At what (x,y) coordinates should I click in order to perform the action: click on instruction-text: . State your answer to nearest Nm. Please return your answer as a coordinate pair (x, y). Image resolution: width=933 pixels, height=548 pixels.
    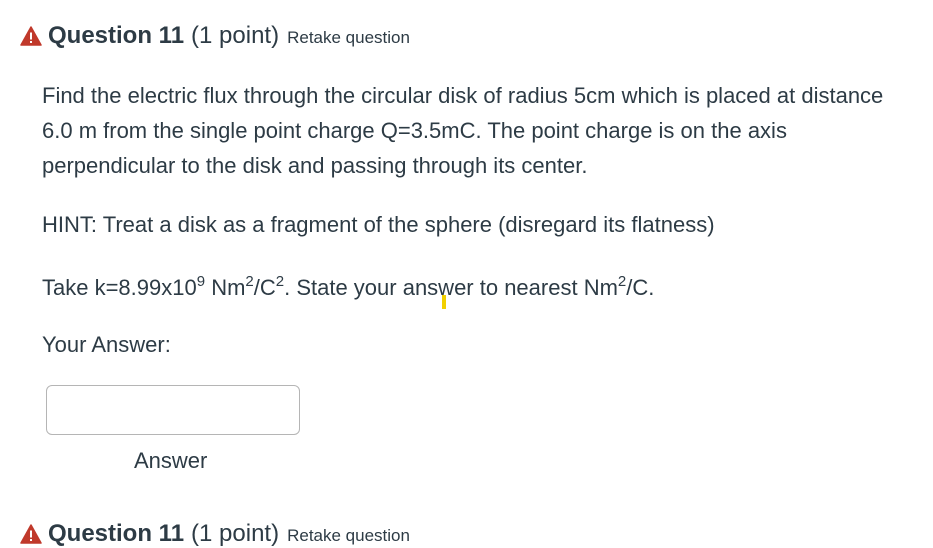
    Looking at the image, I should click on (451, 287).